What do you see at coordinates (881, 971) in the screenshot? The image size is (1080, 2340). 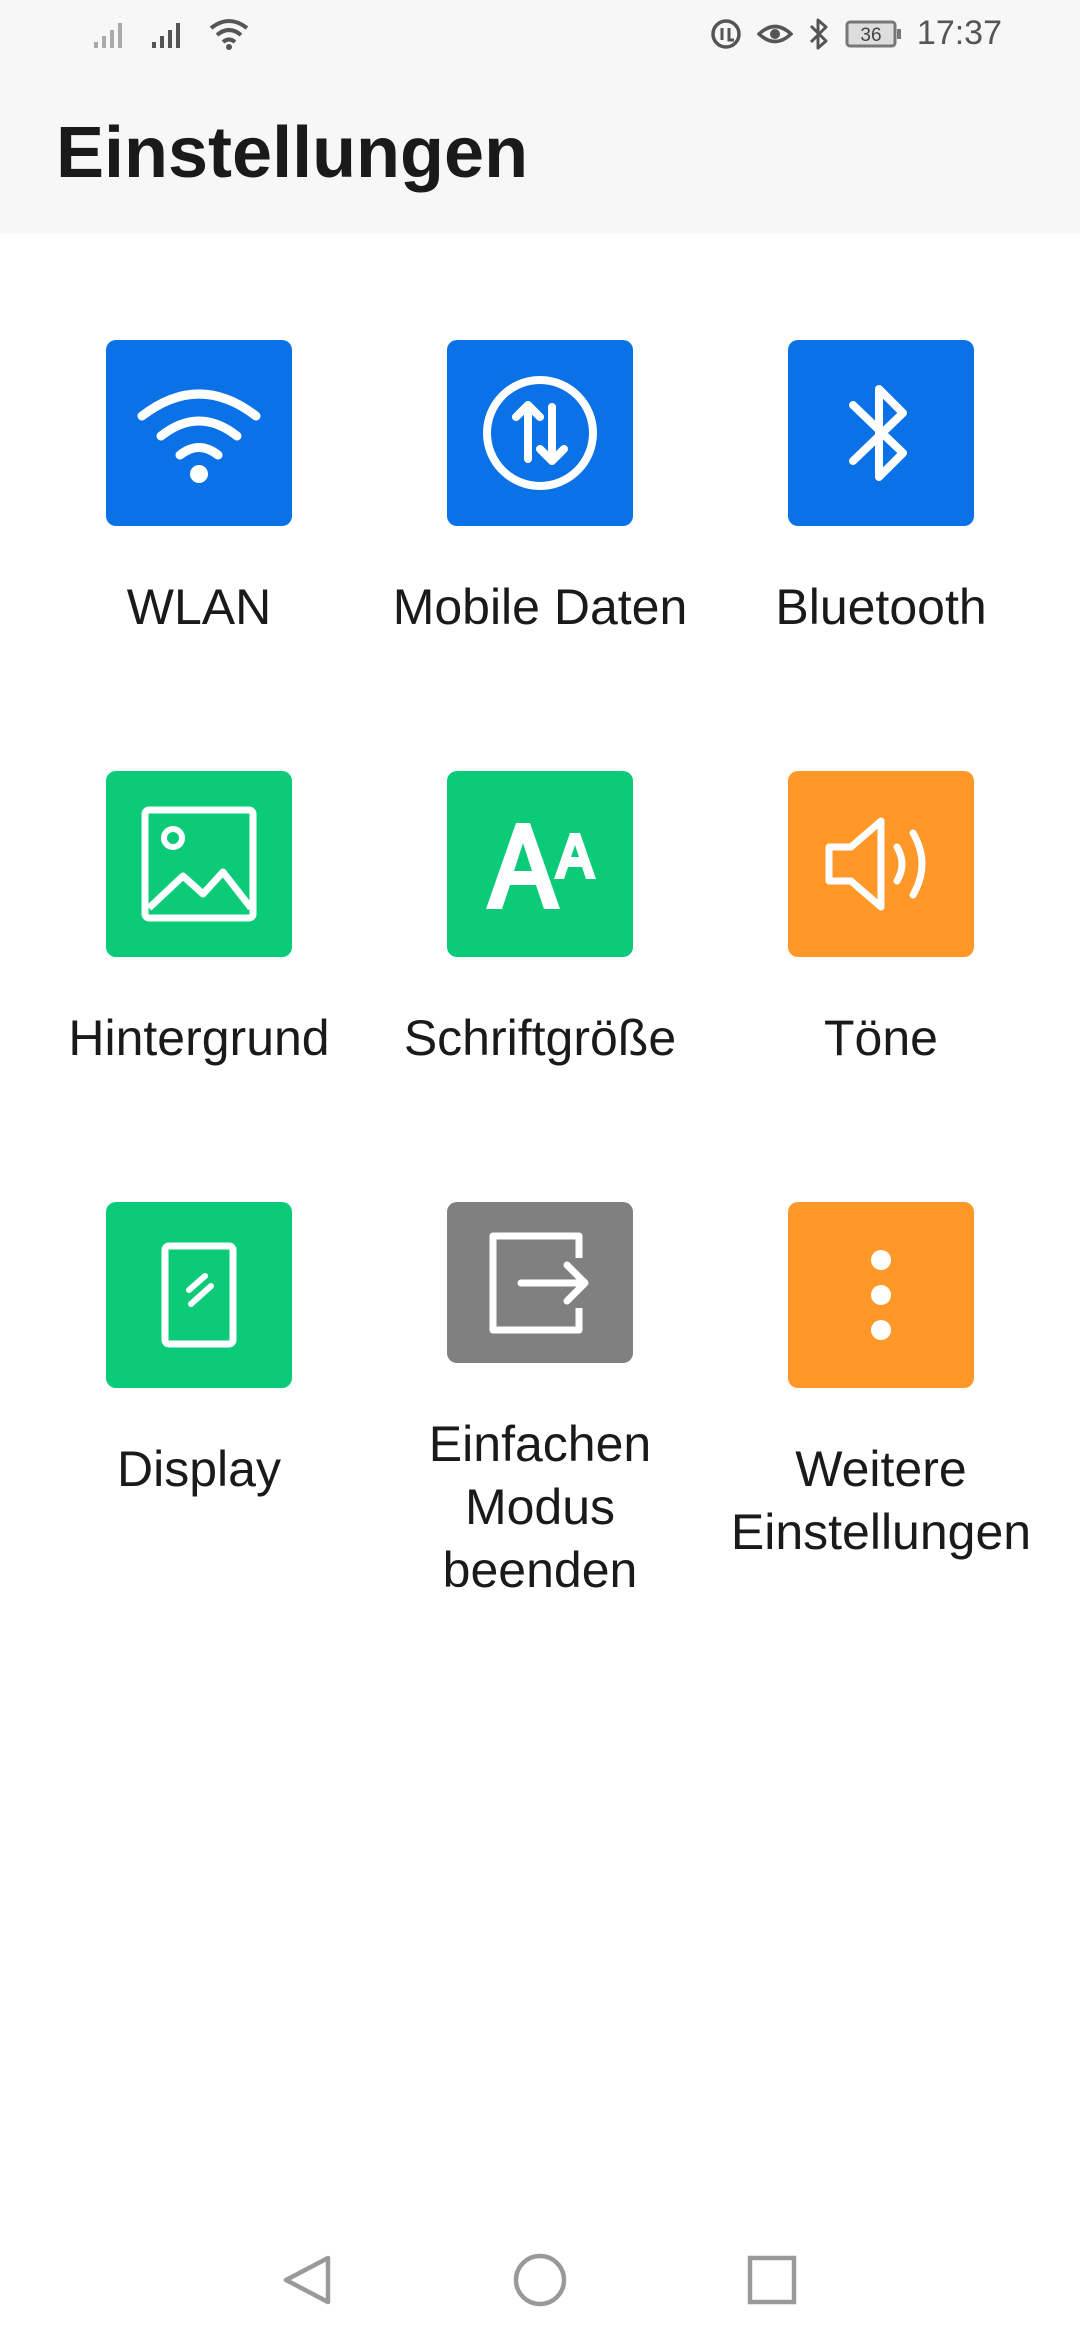 I see `tile-sounds: Töne` at bounding box center [881, 971].